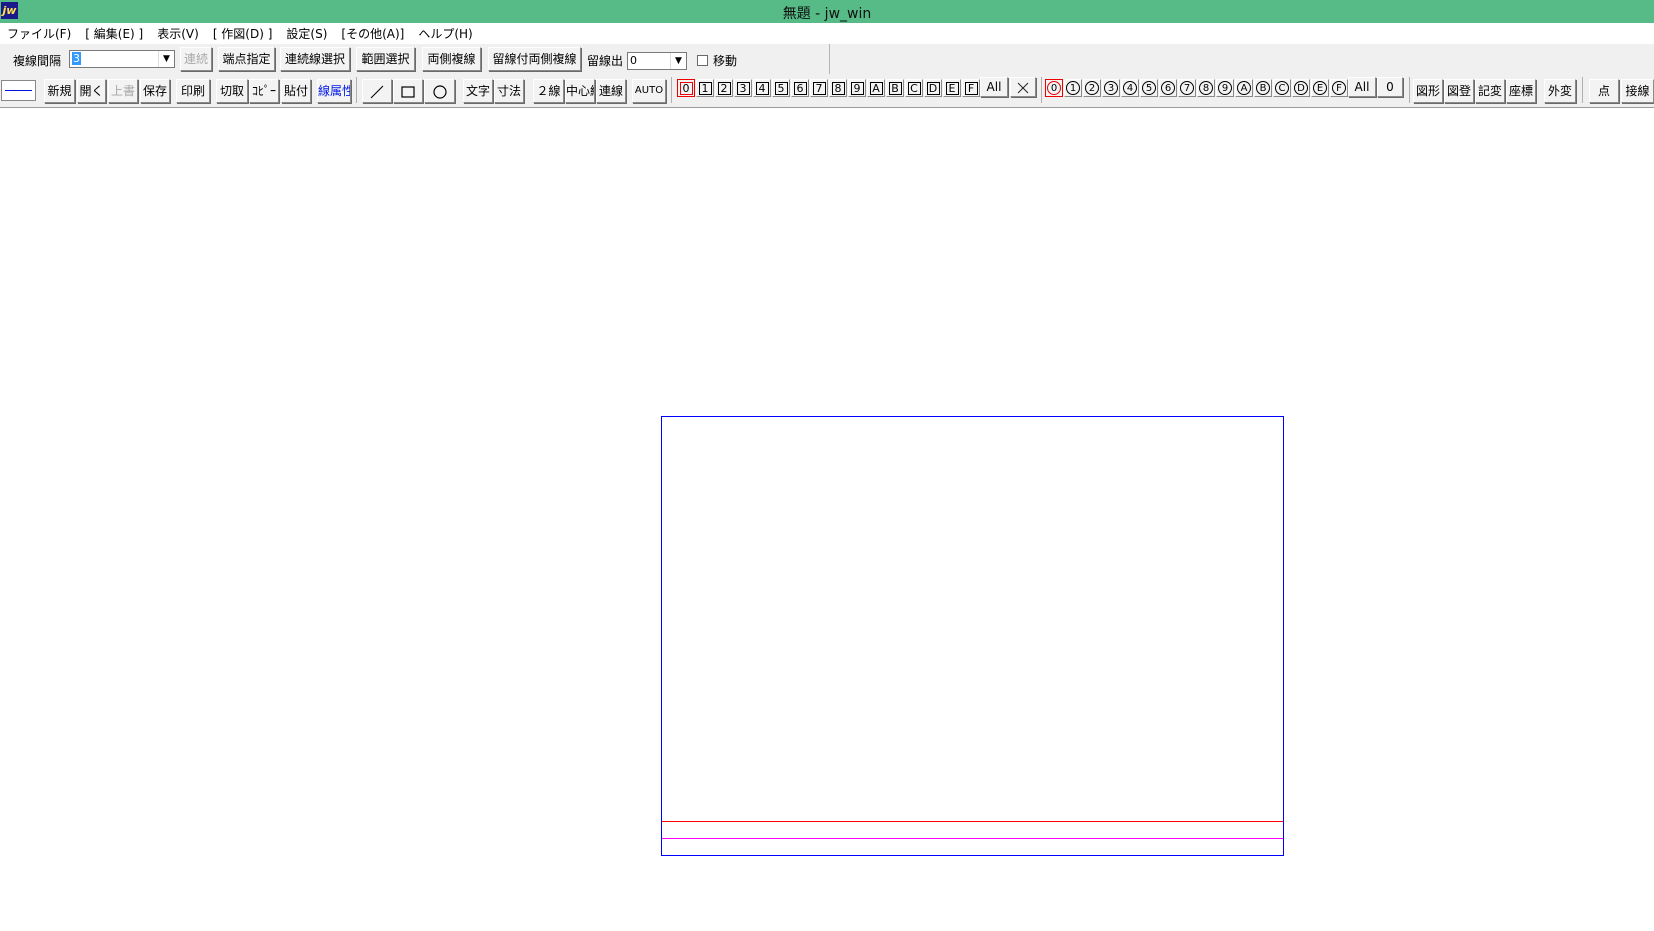 Image resolution: width=1654 pixels, height=931 pixels. What do you see at coordinates (451, 59) in the screenshot?
I see `both-sides-button: 両側複線` at bounding box center [451, 59].